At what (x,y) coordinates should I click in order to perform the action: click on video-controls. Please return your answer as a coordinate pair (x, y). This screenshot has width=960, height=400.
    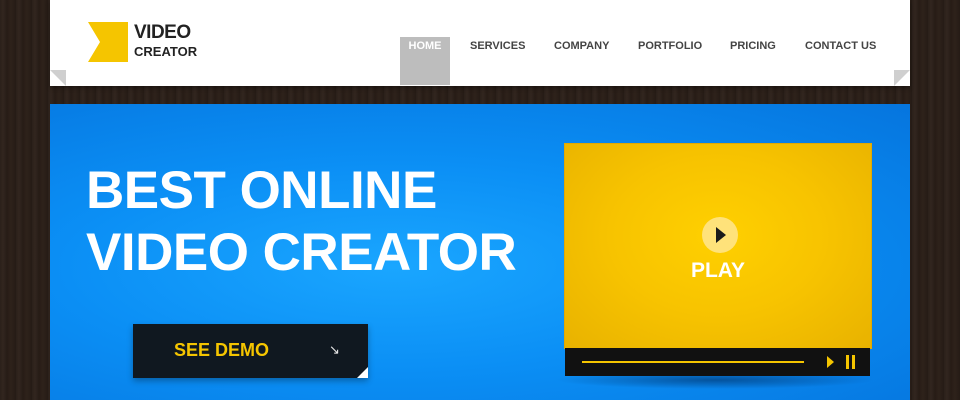
    Looking at the image, I should click on (717, 362).